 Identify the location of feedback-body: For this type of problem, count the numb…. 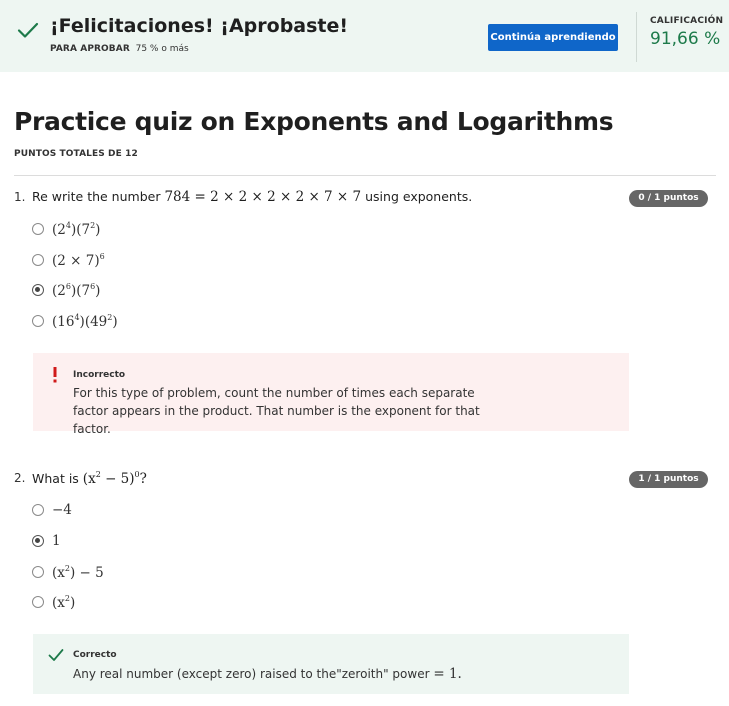
(276, 411).